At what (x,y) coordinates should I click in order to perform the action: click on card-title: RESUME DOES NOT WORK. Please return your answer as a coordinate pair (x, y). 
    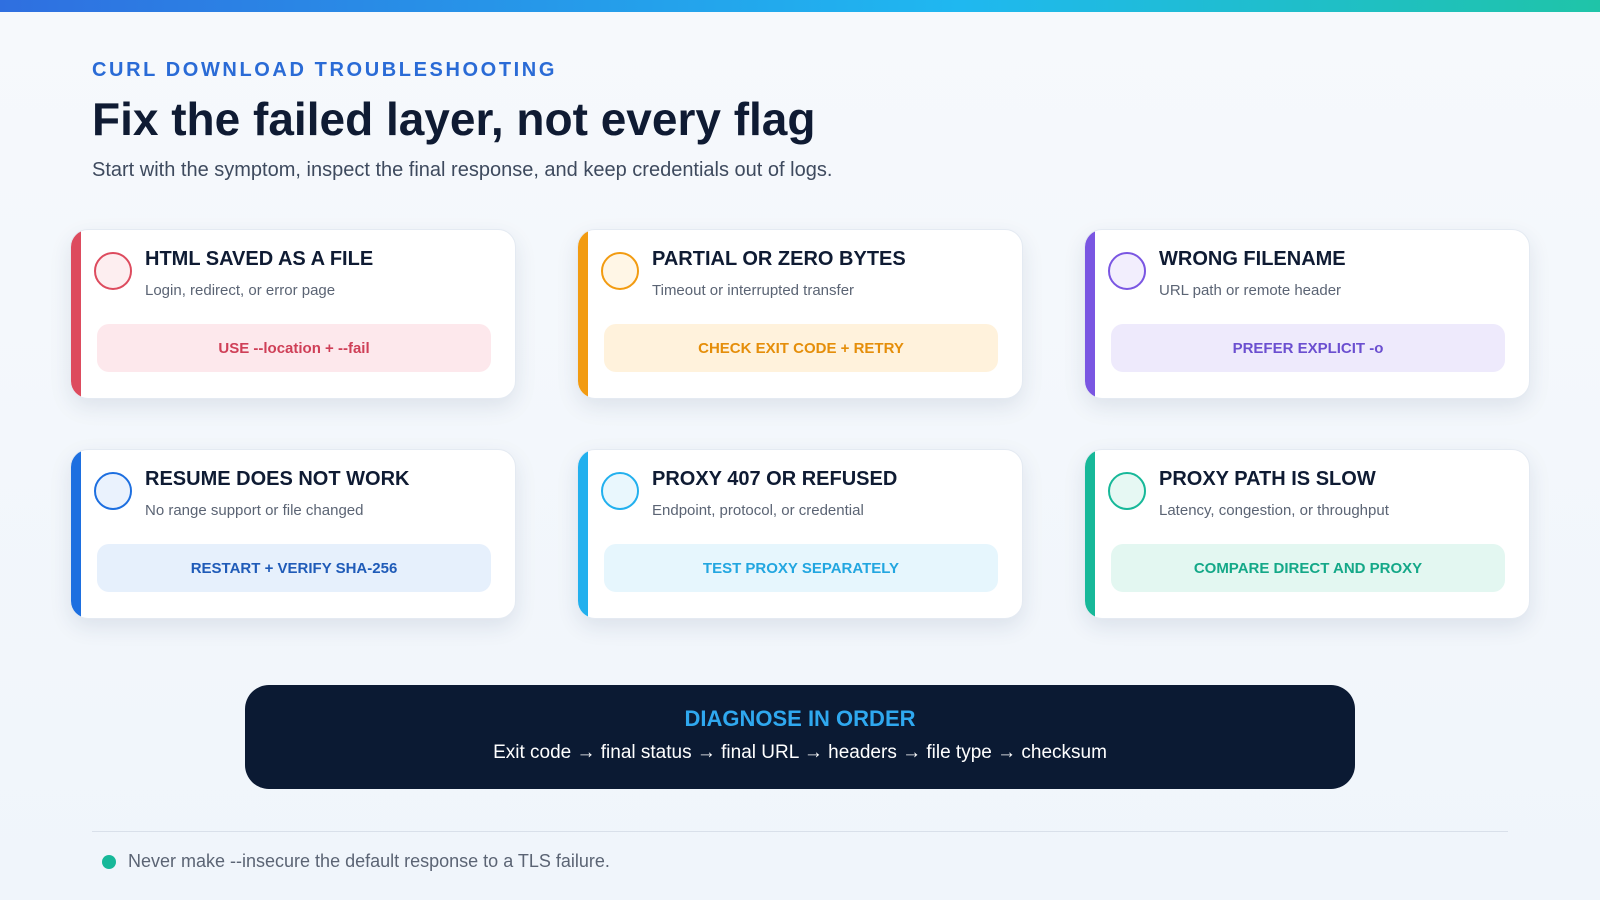
    Looking at the image, I should click on (277, 479).